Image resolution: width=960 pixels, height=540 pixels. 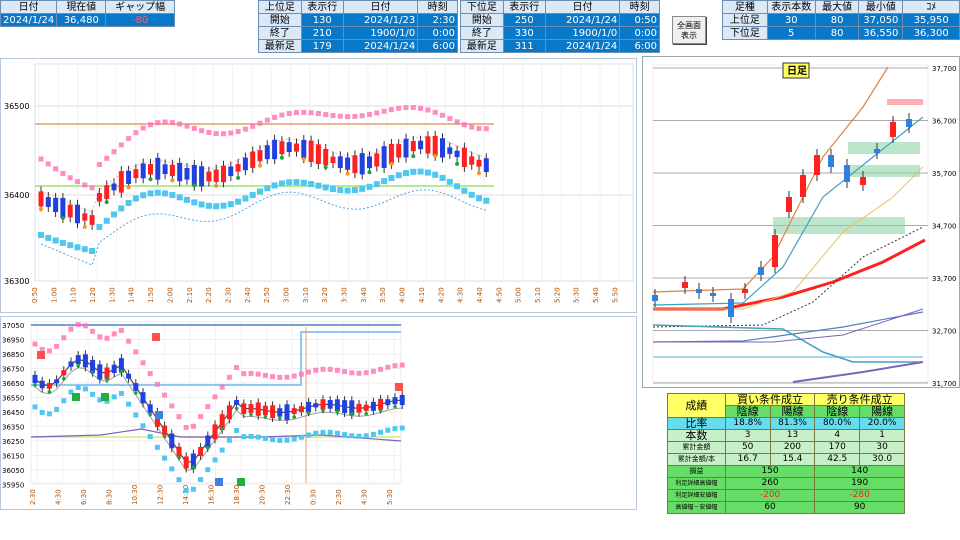 I want to click on x-axis-label: 0:50, so click(x=35, y=295).